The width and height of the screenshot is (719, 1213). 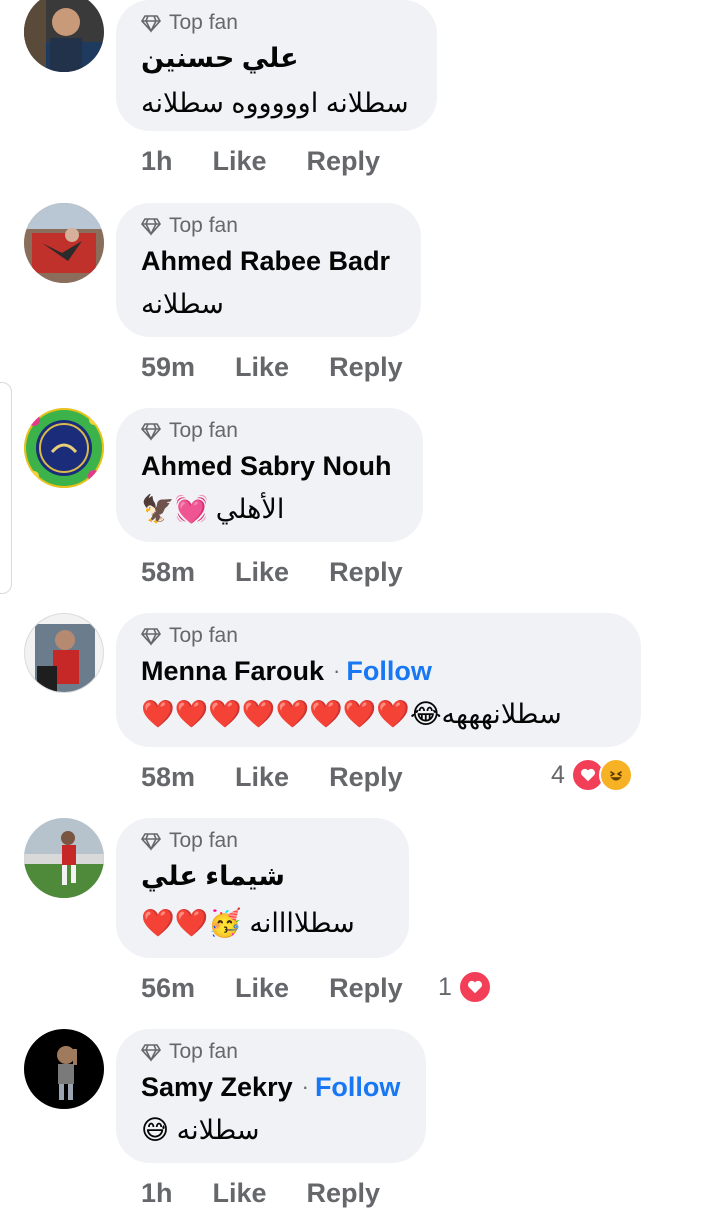 I want to click on comment-text: سطلانه 😅, so click(x=200, y=1129).